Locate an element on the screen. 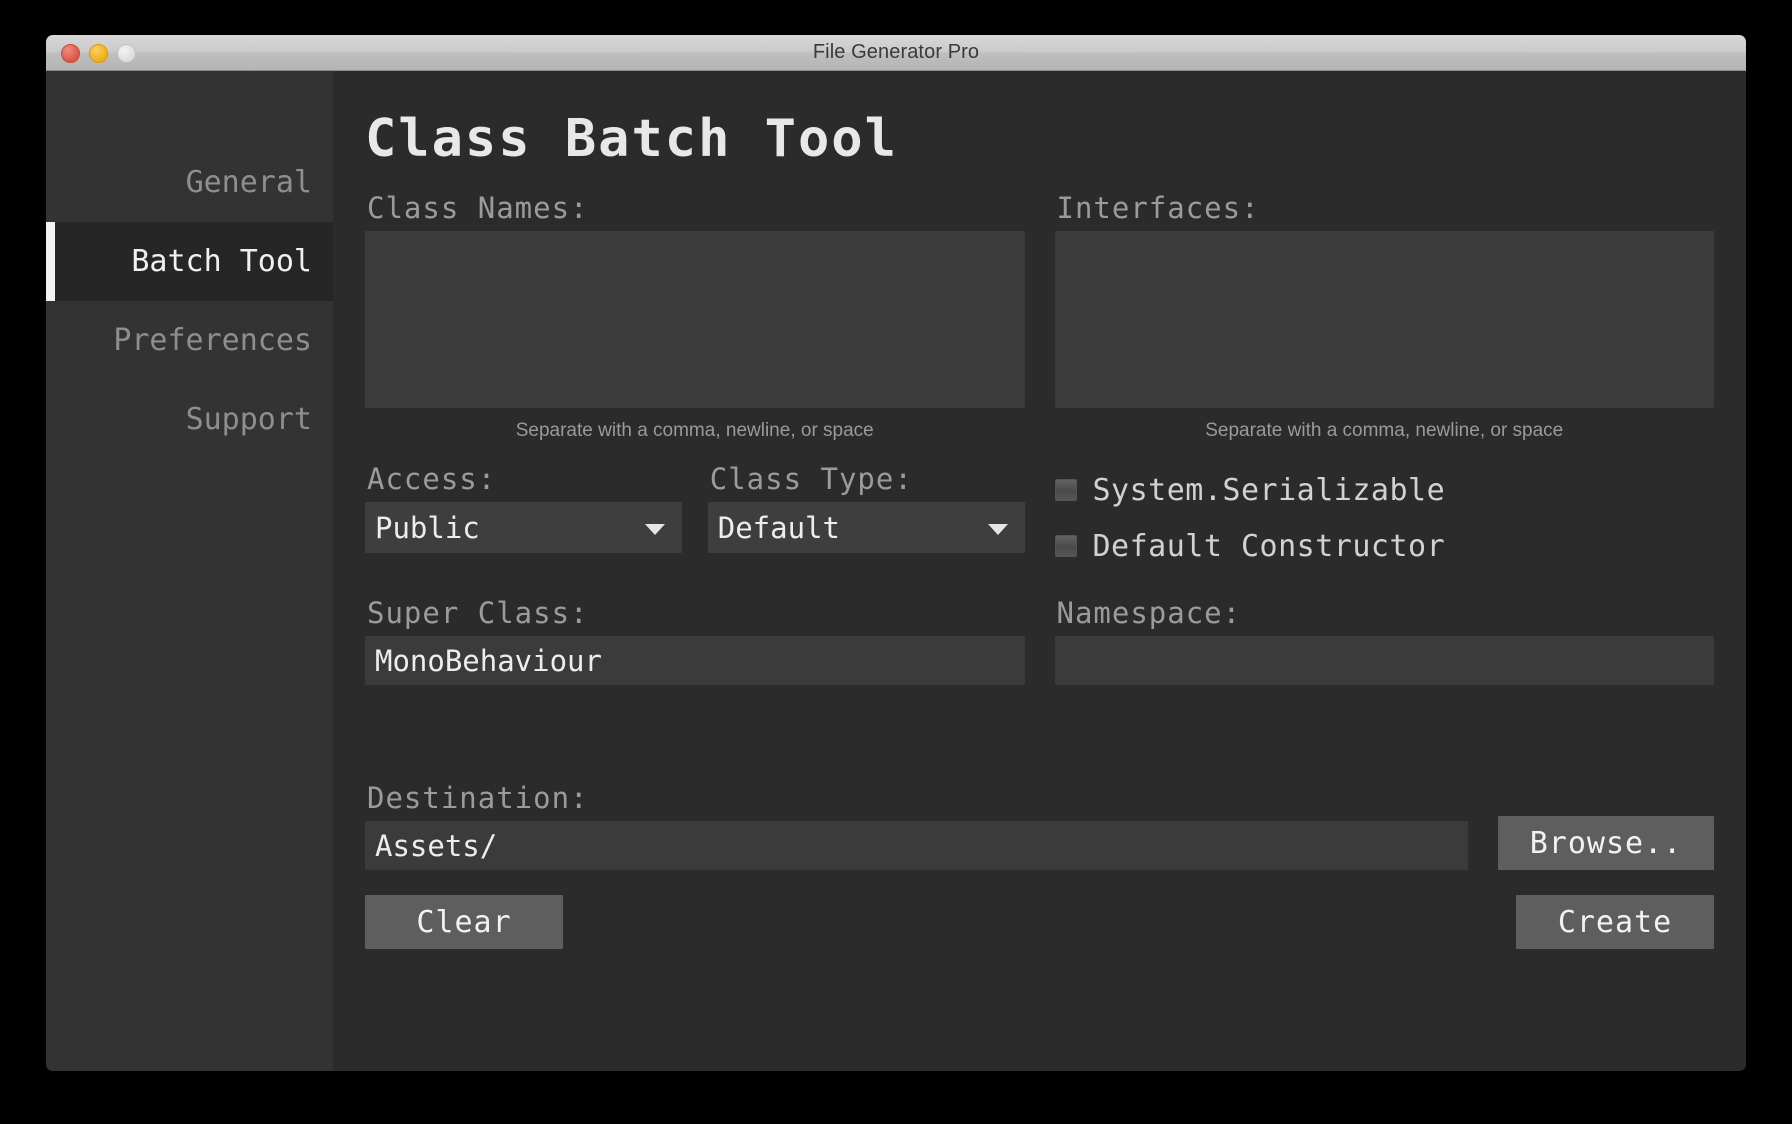 Image resolution: width=1792 pixels, height=1124 pixels. action-buttons-row: Clear Create is located at coordinates (1039, 922).